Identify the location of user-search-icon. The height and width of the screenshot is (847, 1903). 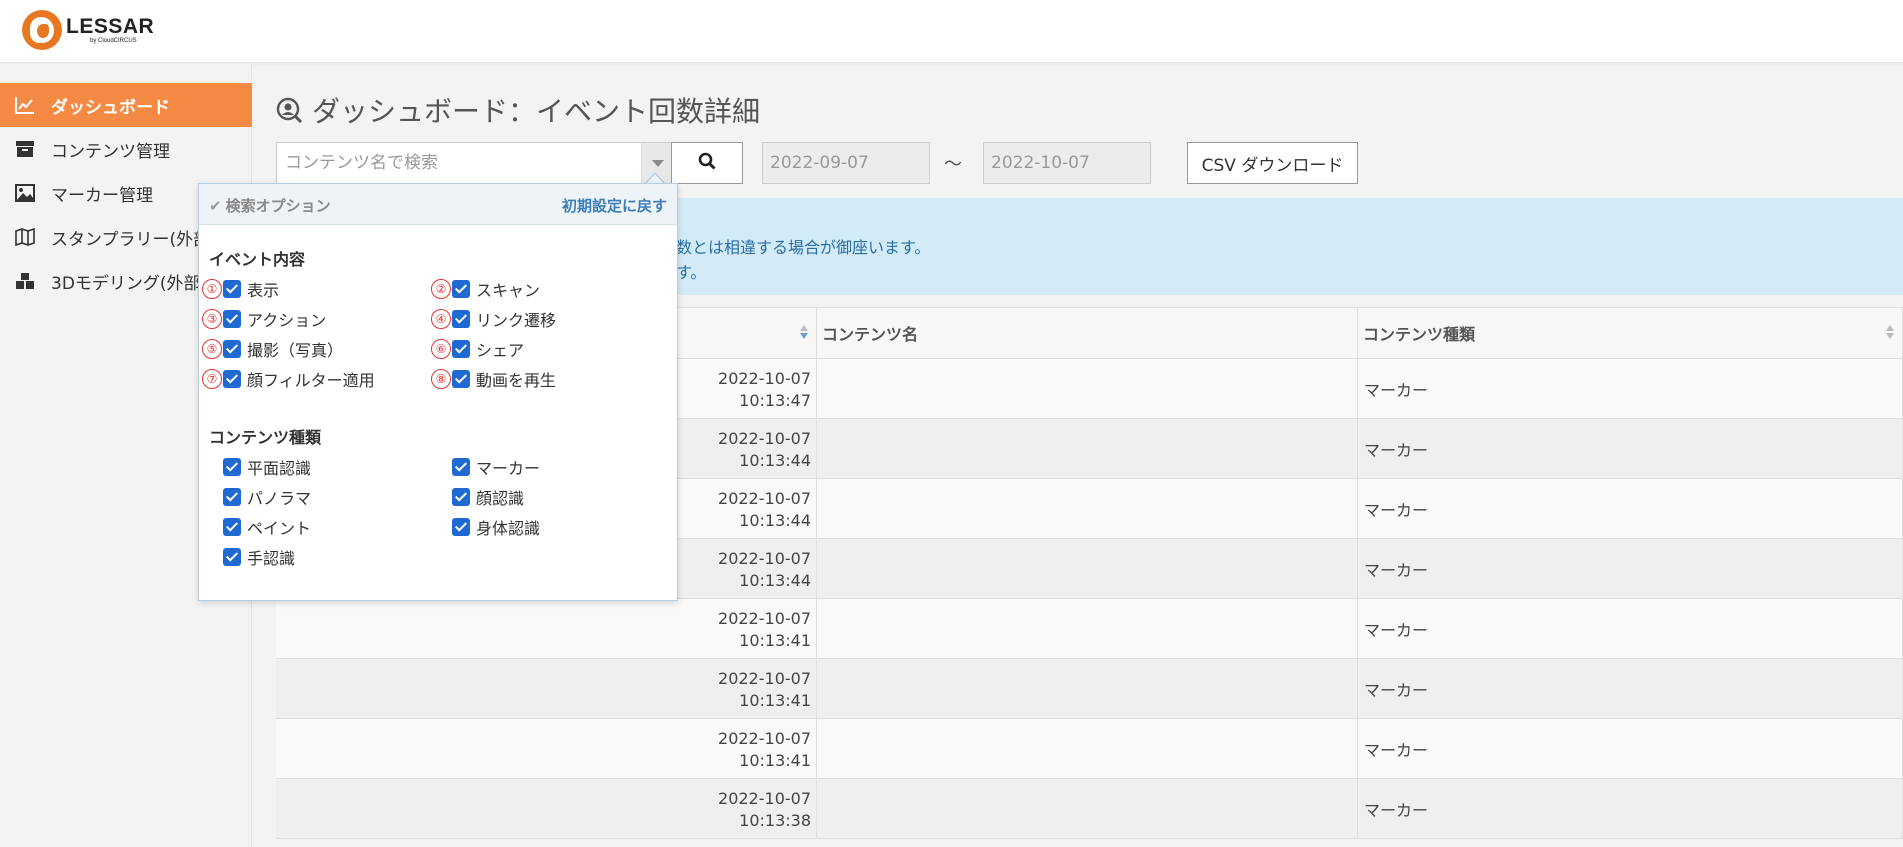
(289, 110).